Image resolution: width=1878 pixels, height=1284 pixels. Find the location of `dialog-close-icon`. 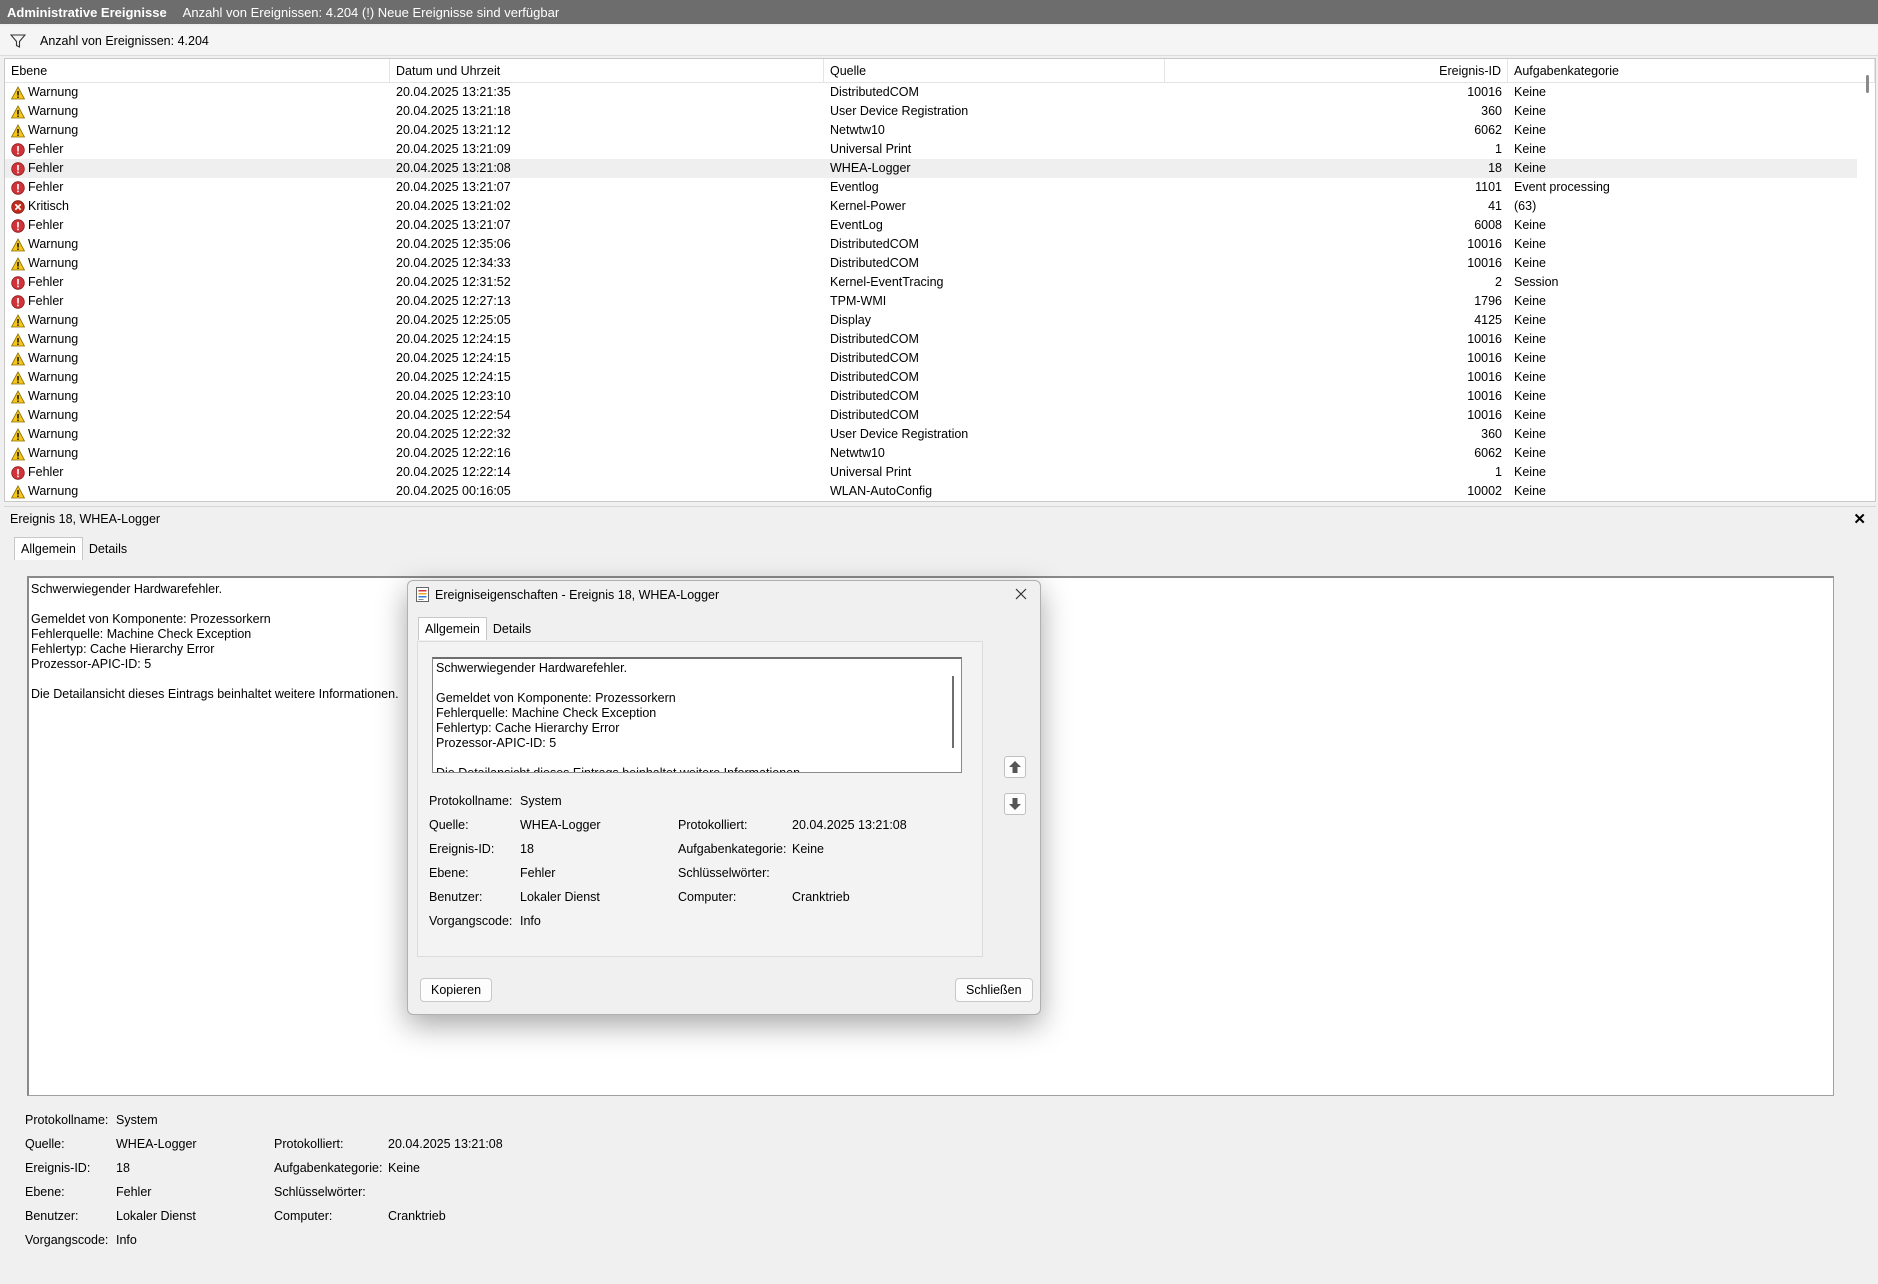

dialog-close-icon is located at coordinates (1021, 594).